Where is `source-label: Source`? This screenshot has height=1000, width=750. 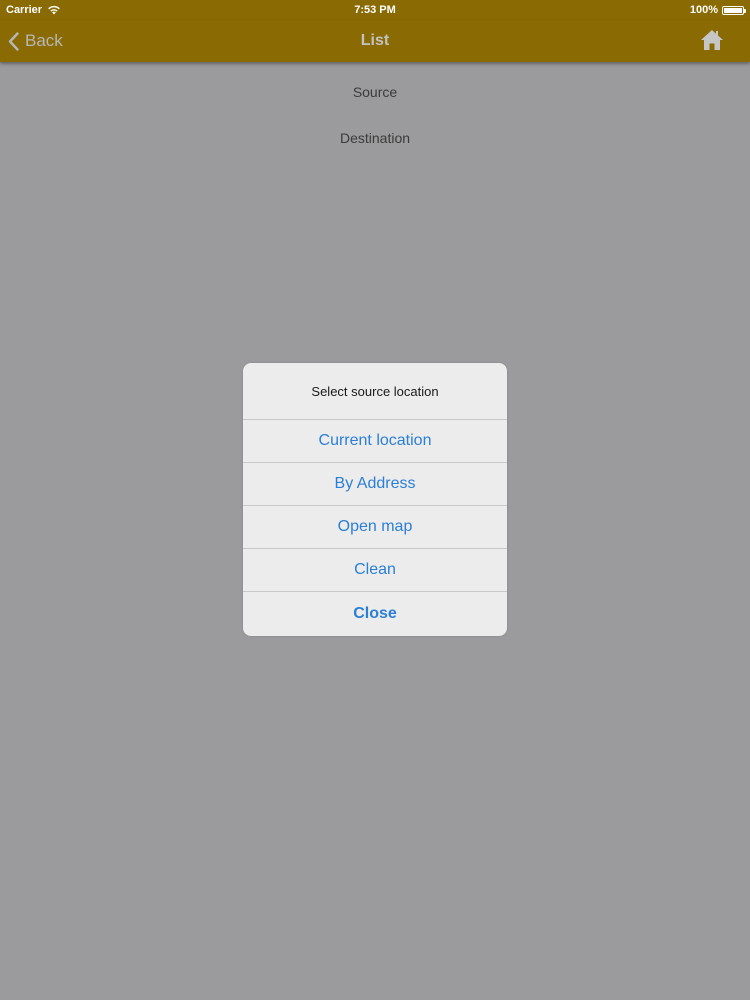 source-label: Source is located at coordinates (375, 92).